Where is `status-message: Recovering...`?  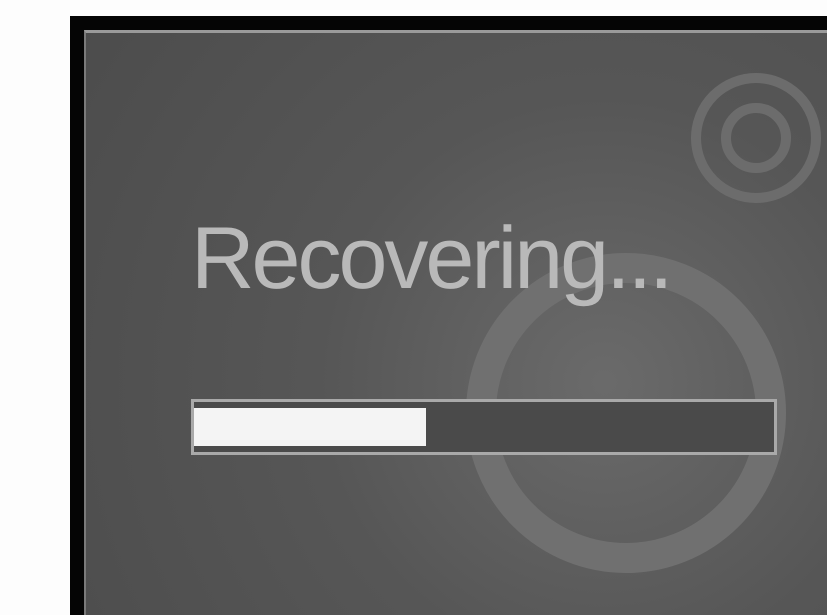
status-message: Recovering... is located at coordinates (431, 258).